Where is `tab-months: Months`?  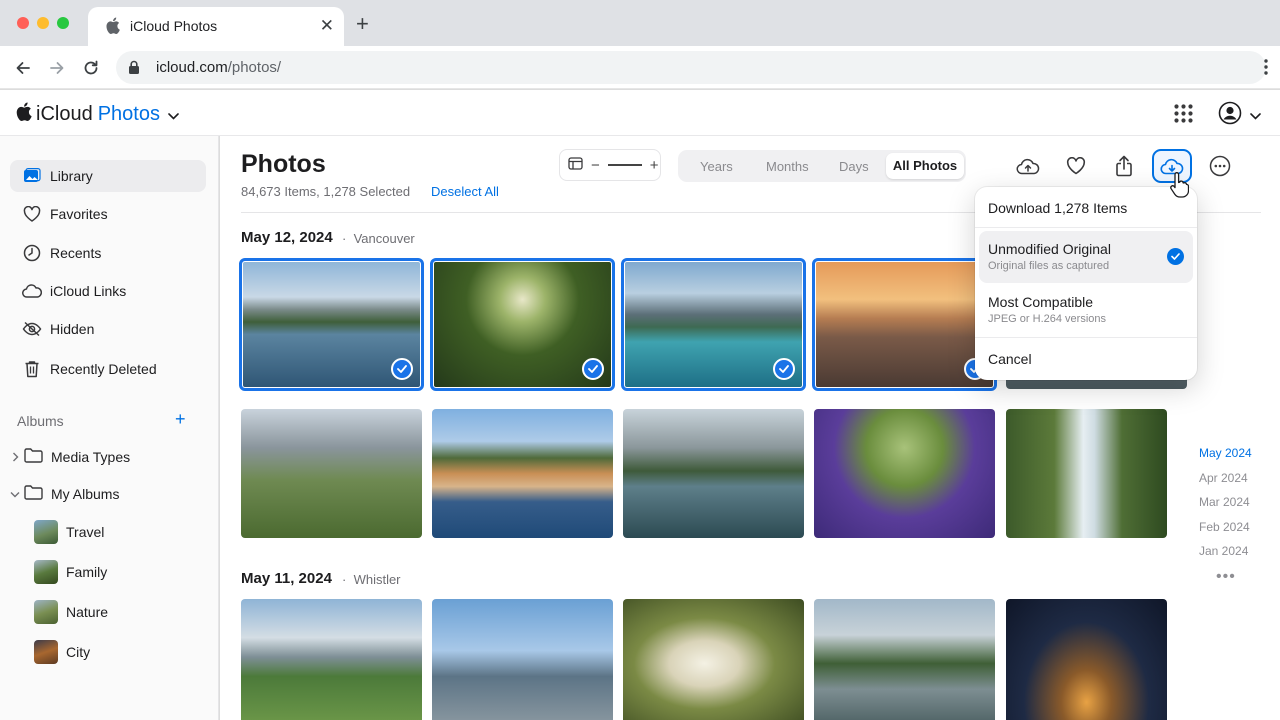
tab-months: Months is located at coordinates (787, 166).